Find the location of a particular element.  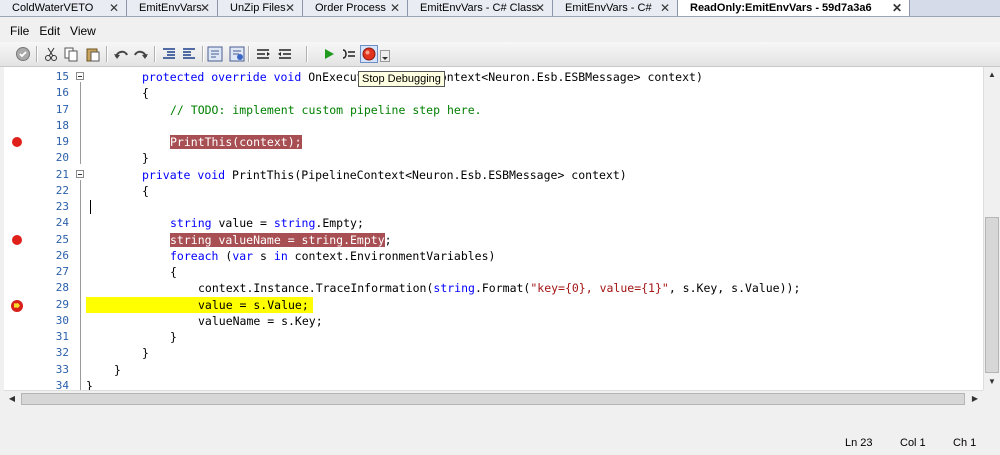

code-token: ; is located at coordinates (388, 239).